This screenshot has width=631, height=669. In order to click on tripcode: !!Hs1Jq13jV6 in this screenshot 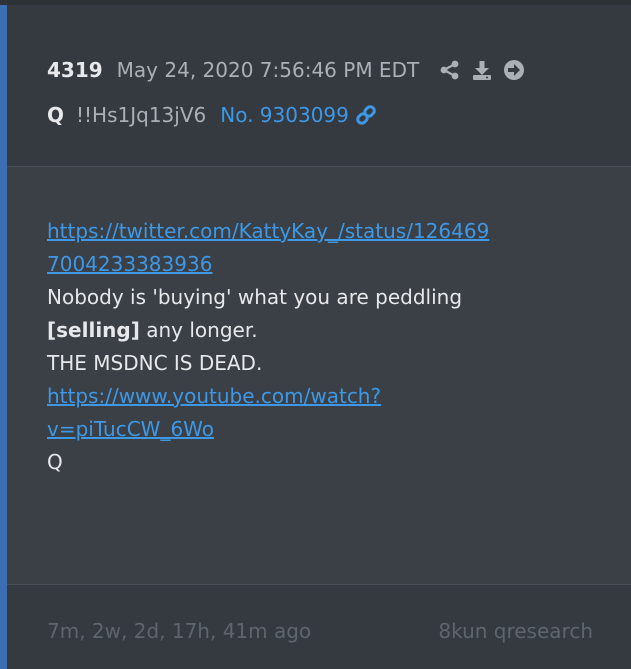, I will do `click(141, 115)`.